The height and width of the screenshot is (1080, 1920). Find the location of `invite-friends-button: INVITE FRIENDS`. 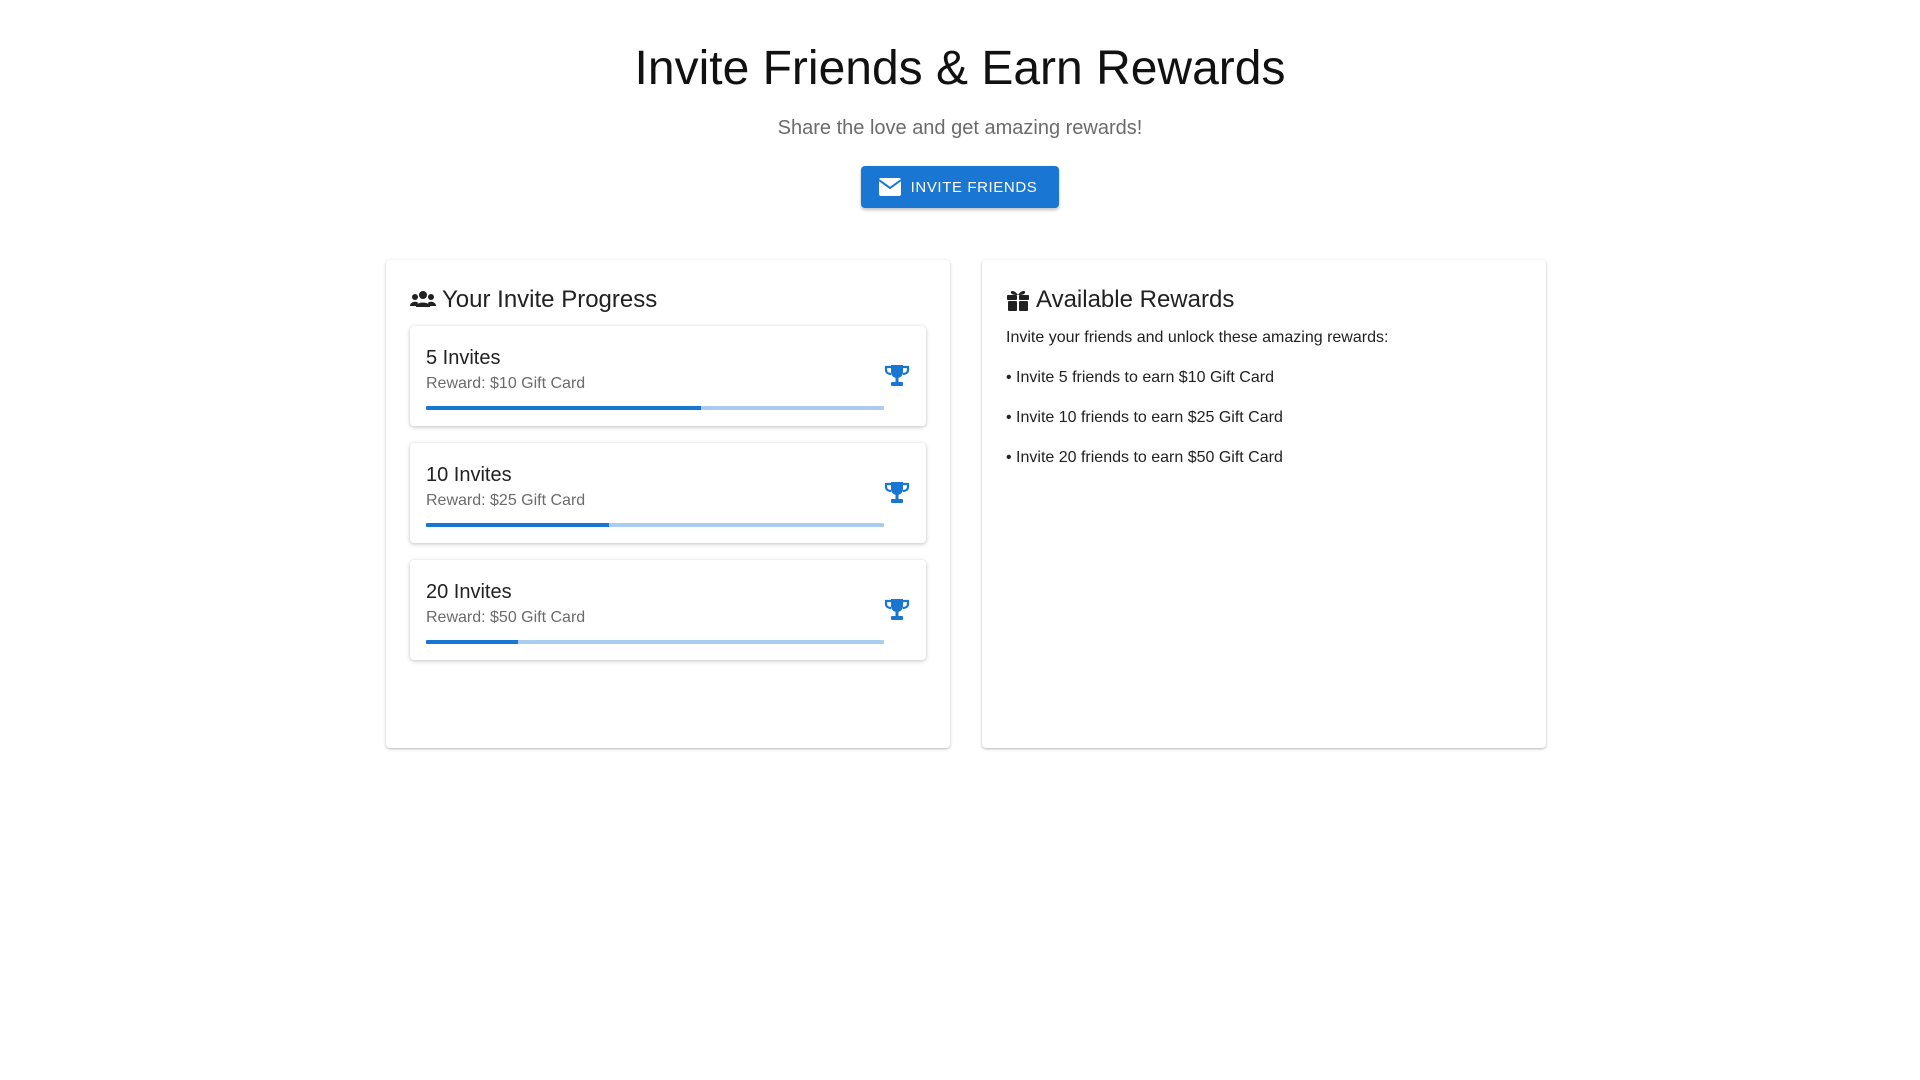

invite-friends-button: INVITE FRIENDS is located at coordinates (960, 187).